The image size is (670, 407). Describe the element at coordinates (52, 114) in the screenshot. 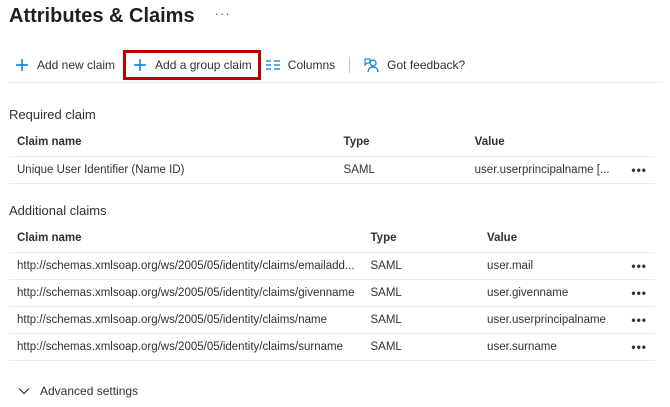

I see `required-claim-heading: Required claim` at that location.